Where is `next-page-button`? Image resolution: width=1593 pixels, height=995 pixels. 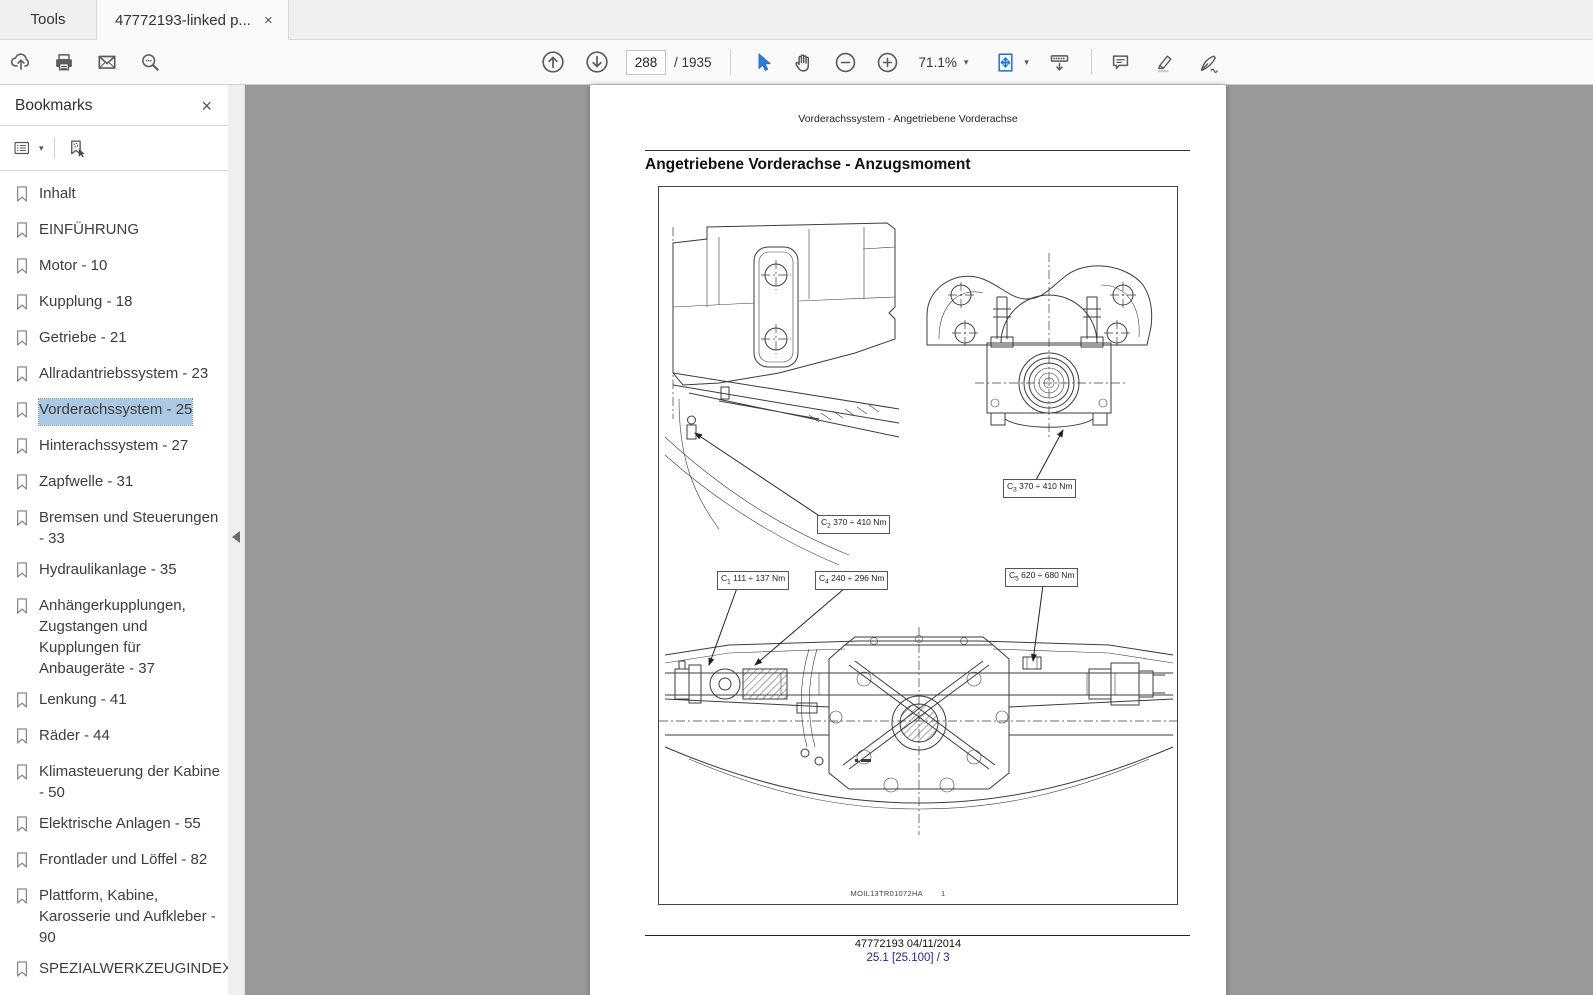 next-page-button is located at coordinates (597, 62).